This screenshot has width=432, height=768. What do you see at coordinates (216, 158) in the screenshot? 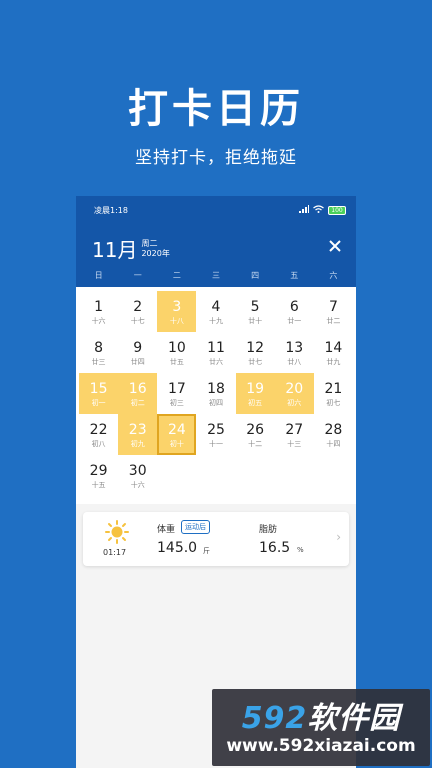
I see `promo-subtitle: 坚持打卡，拒绝拖延` at bounding box center [216, 158].